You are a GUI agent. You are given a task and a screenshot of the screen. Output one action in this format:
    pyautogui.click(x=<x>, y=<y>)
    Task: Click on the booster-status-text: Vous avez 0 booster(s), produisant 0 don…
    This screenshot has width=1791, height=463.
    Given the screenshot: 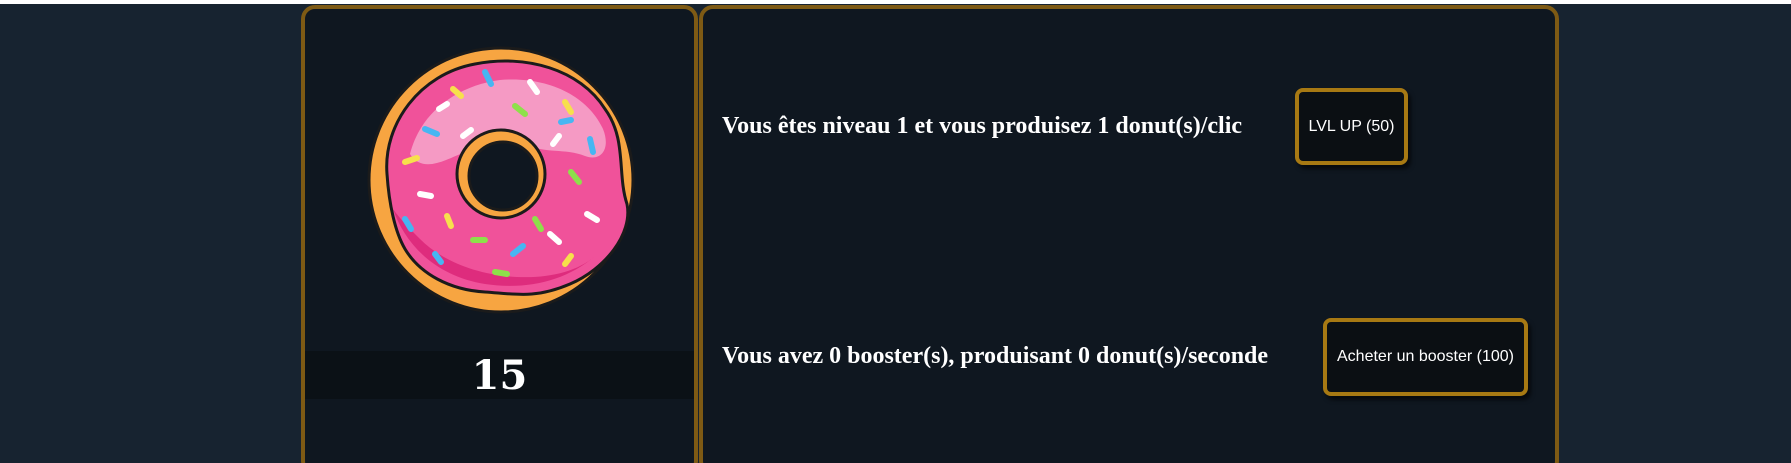 What is the action you would take?
    pyautogui.click(x=995, y=356)
    